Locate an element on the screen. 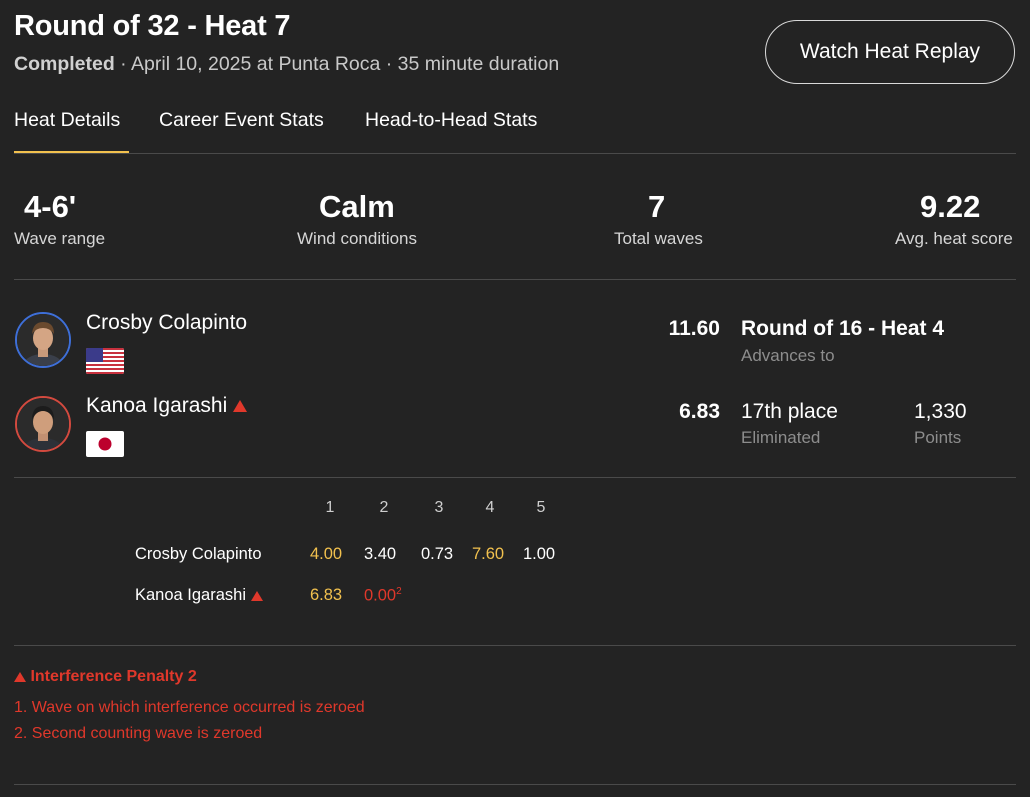 This screenshot has height=797, width=1030. penalty-rule-2: 2. Second counting wave is zeroed is located at coordinates (138, 733).